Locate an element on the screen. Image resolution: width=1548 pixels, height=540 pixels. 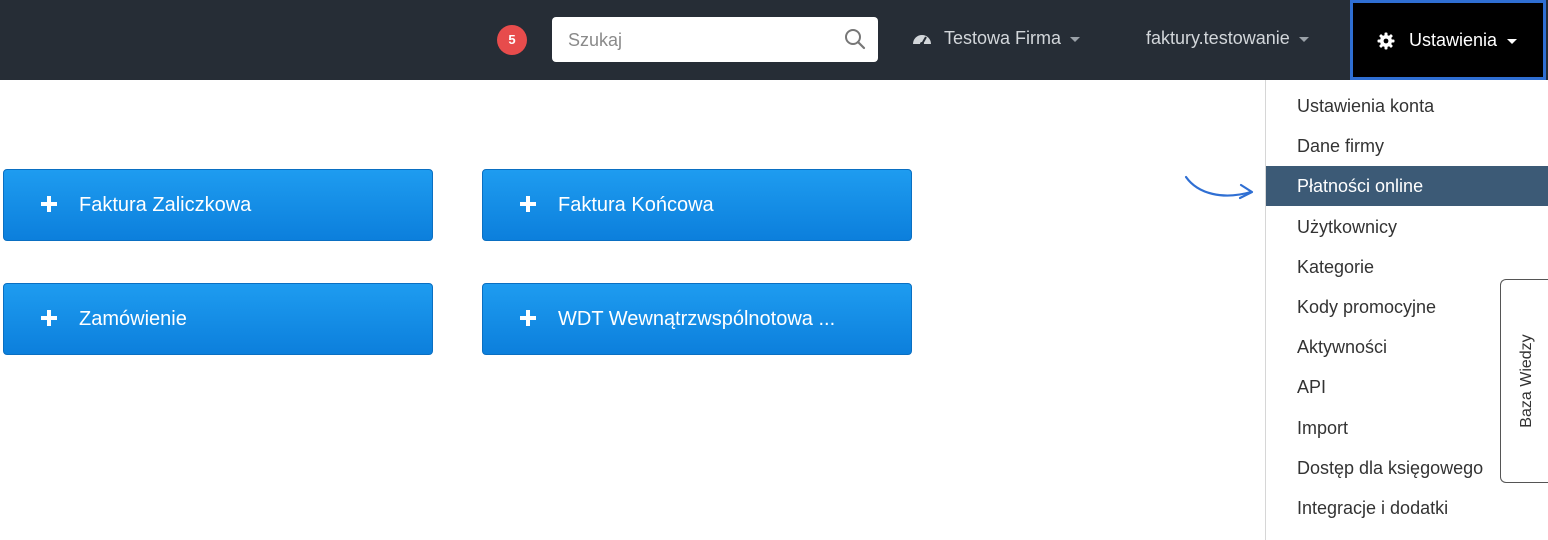
knowledge-base-tab: Baza Wiedzy is located at coordinates (1524, 381).